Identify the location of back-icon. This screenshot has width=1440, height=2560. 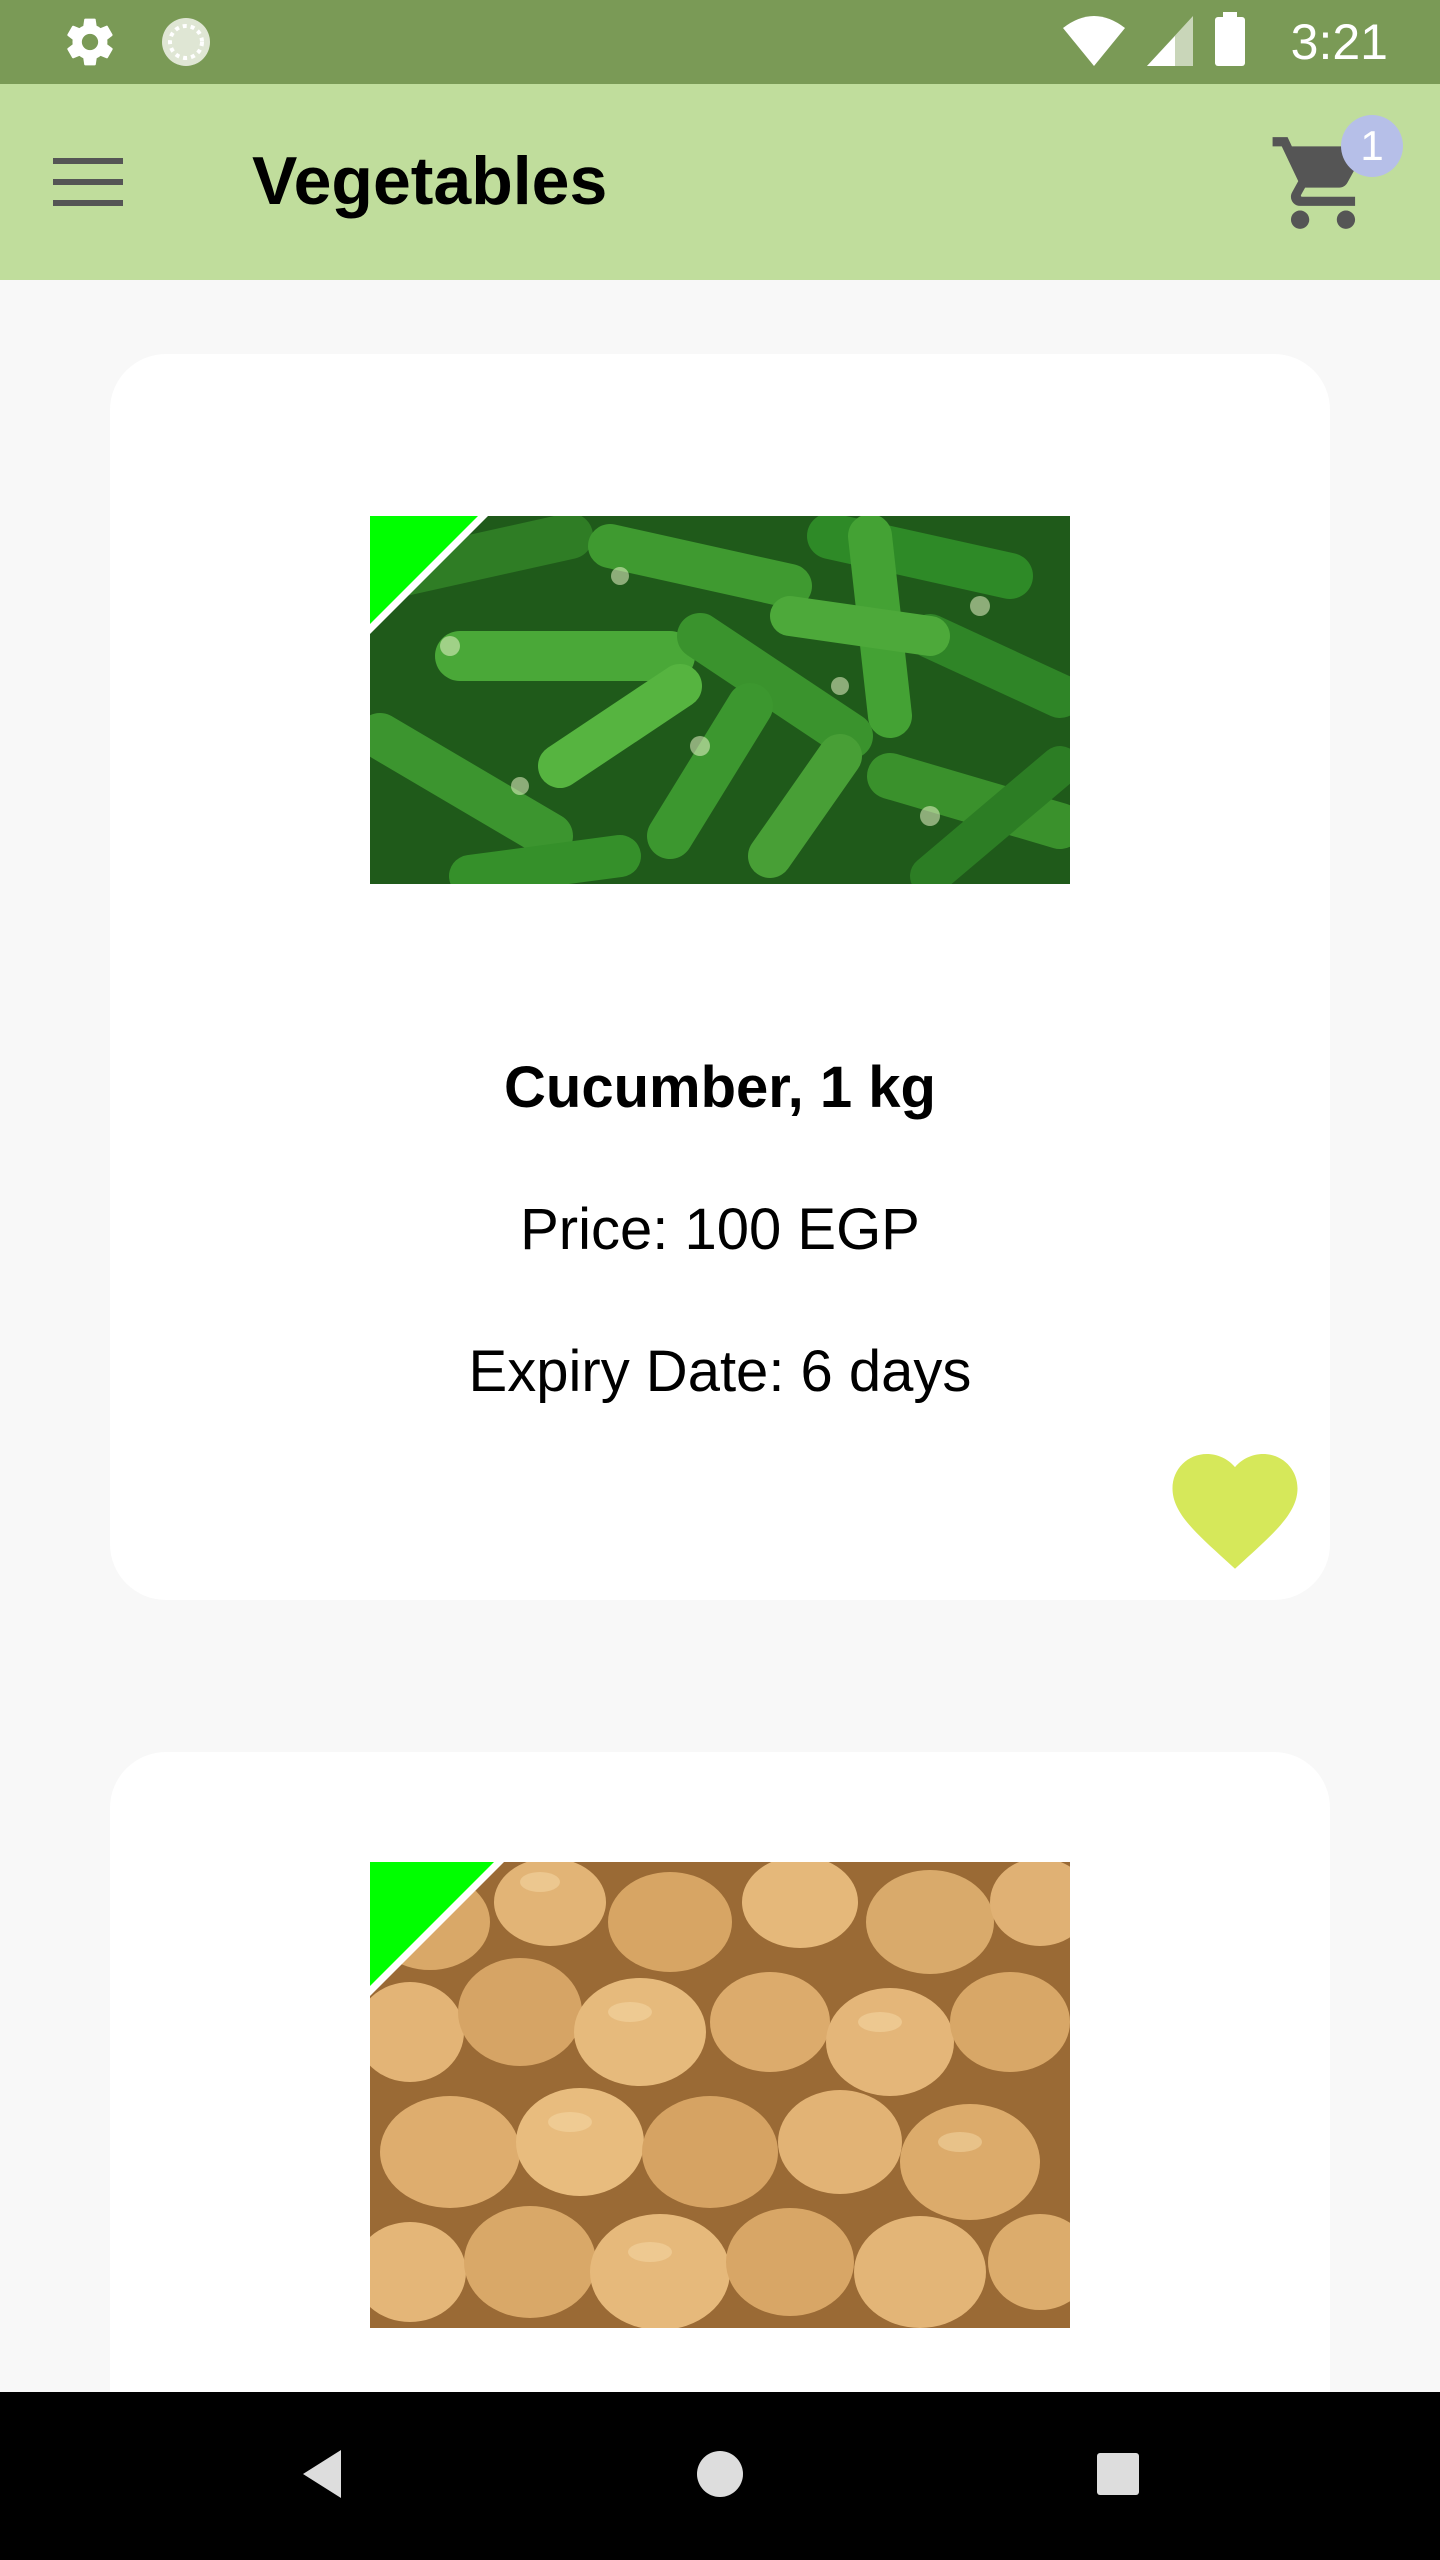
(322, 2476).